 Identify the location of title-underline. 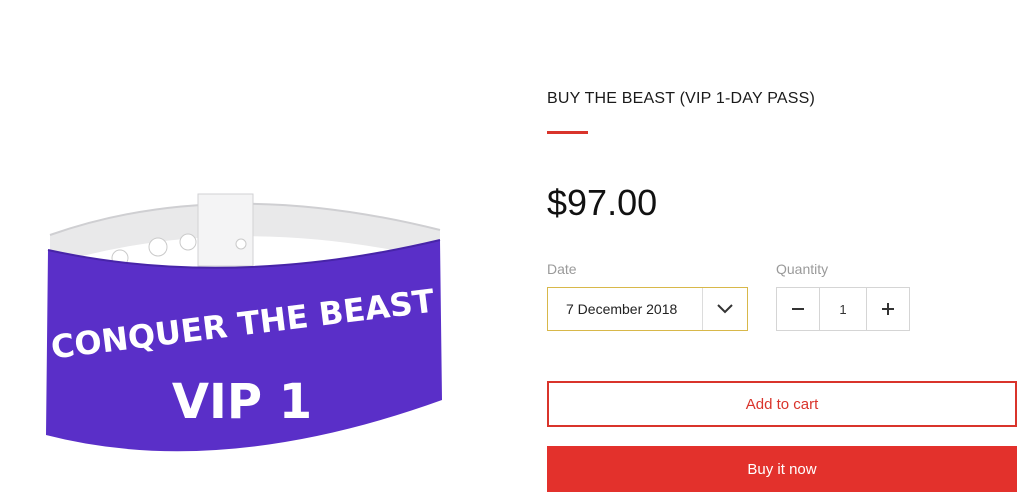
(567, 132).